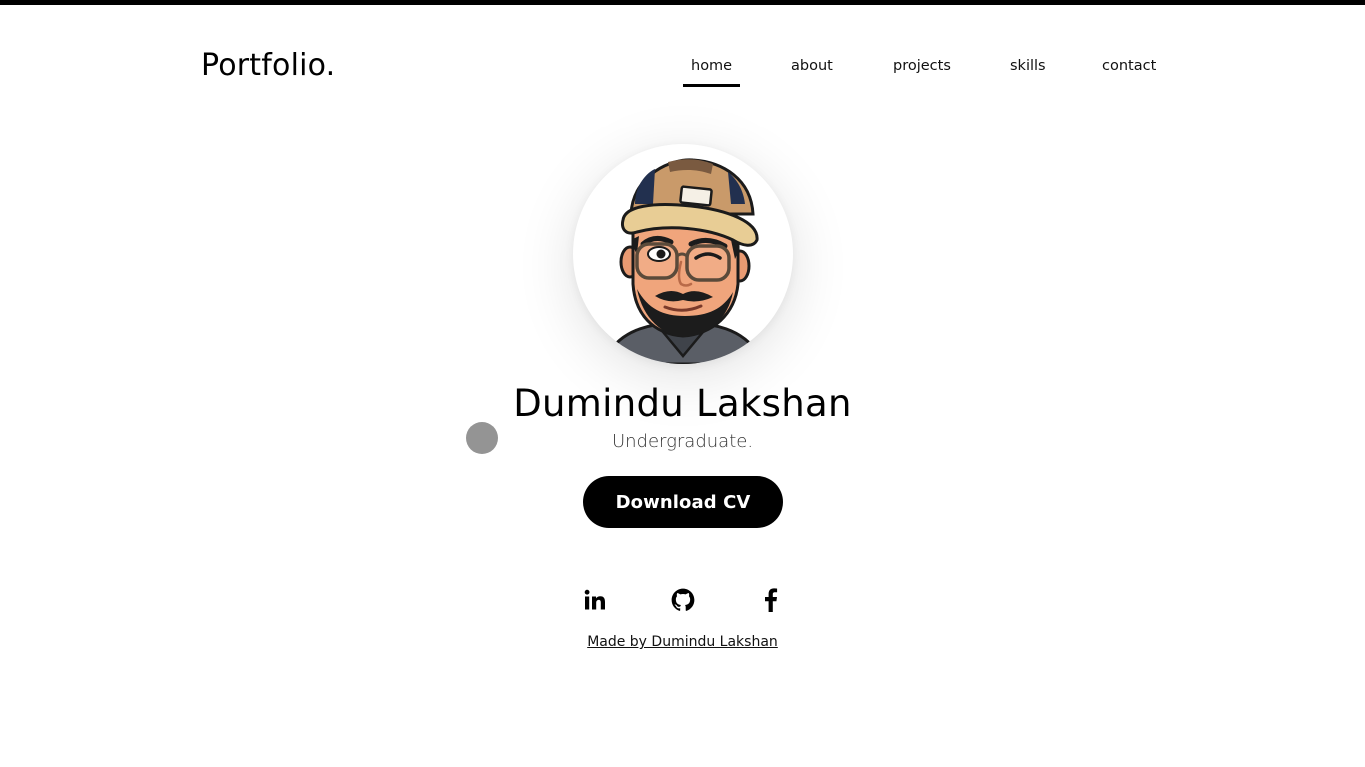  I want to click on linkedin-icon, so click(594, 599).